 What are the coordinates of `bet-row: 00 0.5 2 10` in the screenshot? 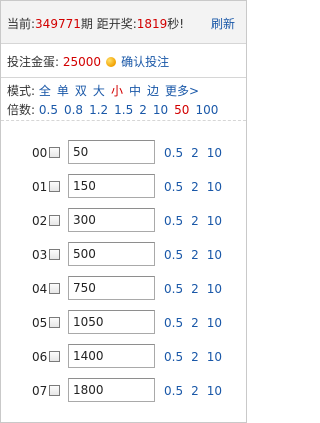 It's located at (123, 153).